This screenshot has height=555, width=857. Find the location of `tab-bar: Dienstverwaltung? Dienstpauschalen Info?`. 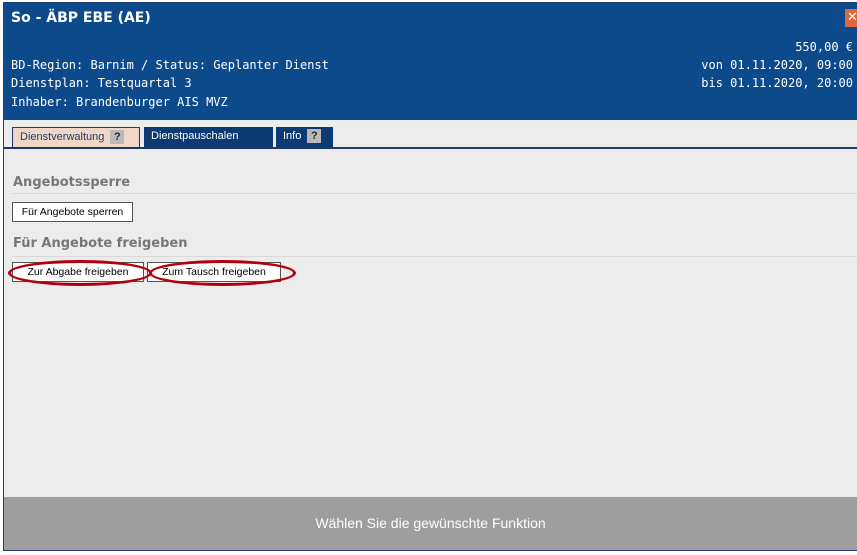

tab-bar: Dienstverwaltung? Dienstpauschalen Info? is located at coordinates (430, 134).